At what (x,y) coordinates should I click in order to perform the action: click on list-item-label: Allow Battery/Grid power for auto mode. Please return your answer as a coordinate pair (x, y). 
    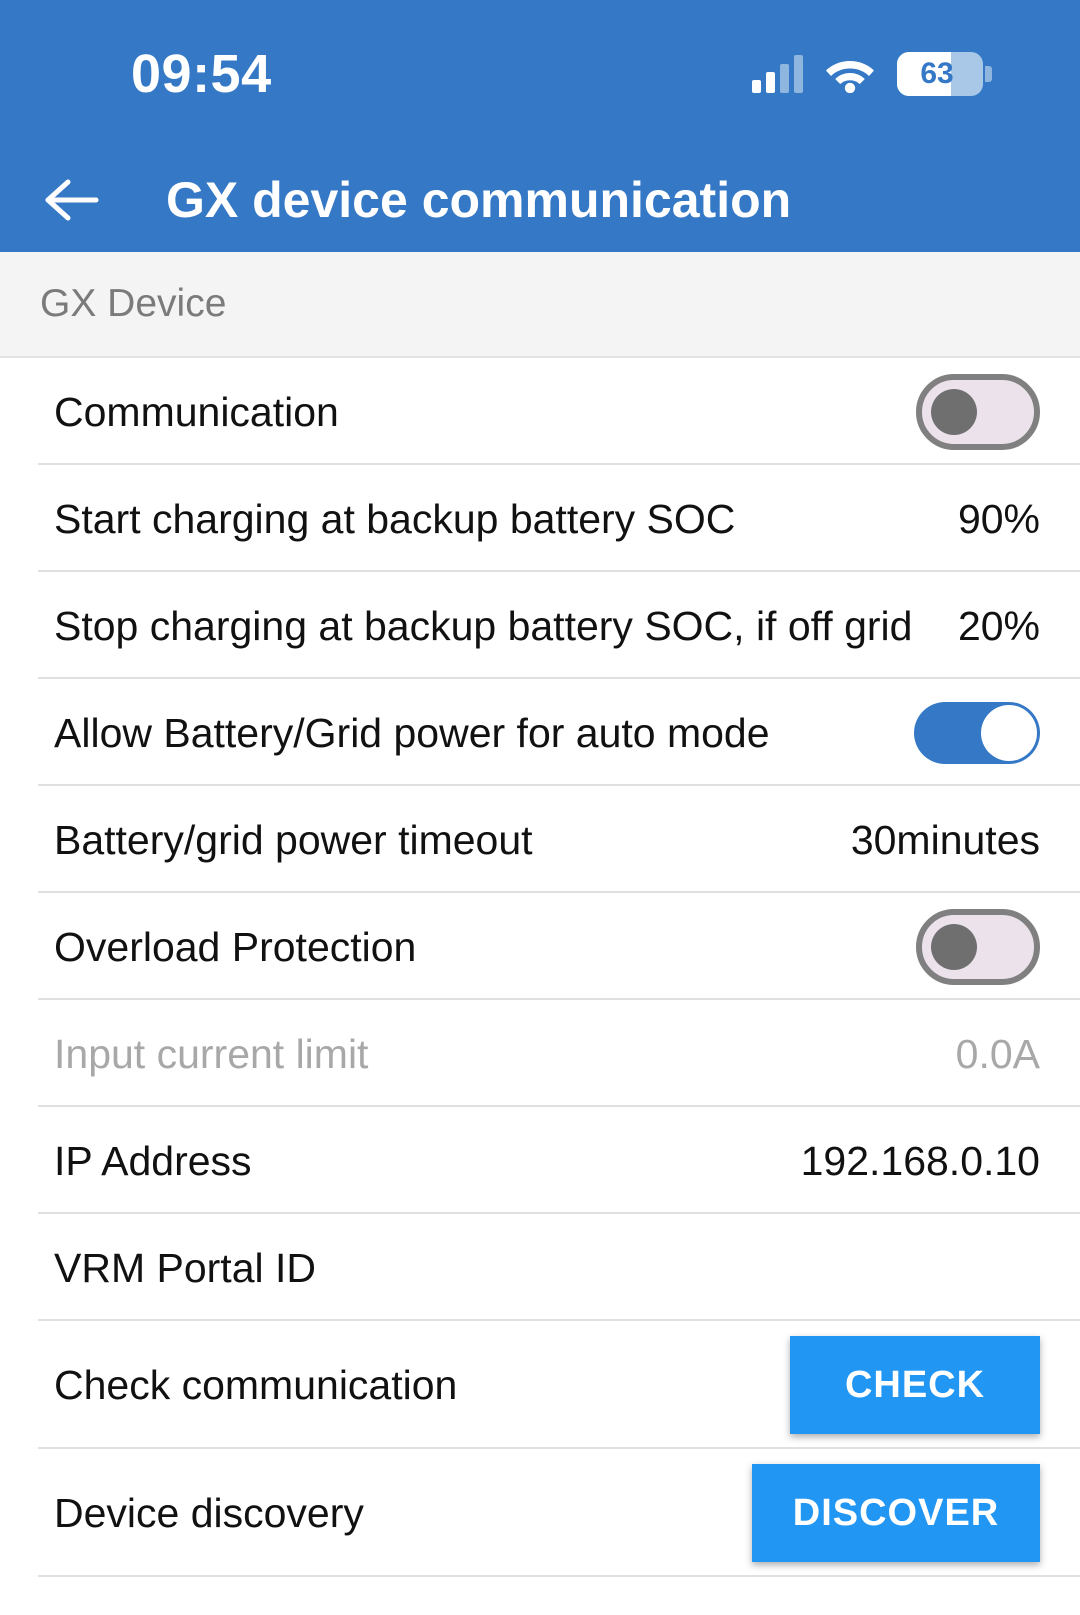
    Looking at the image, I should click on (412, 732).